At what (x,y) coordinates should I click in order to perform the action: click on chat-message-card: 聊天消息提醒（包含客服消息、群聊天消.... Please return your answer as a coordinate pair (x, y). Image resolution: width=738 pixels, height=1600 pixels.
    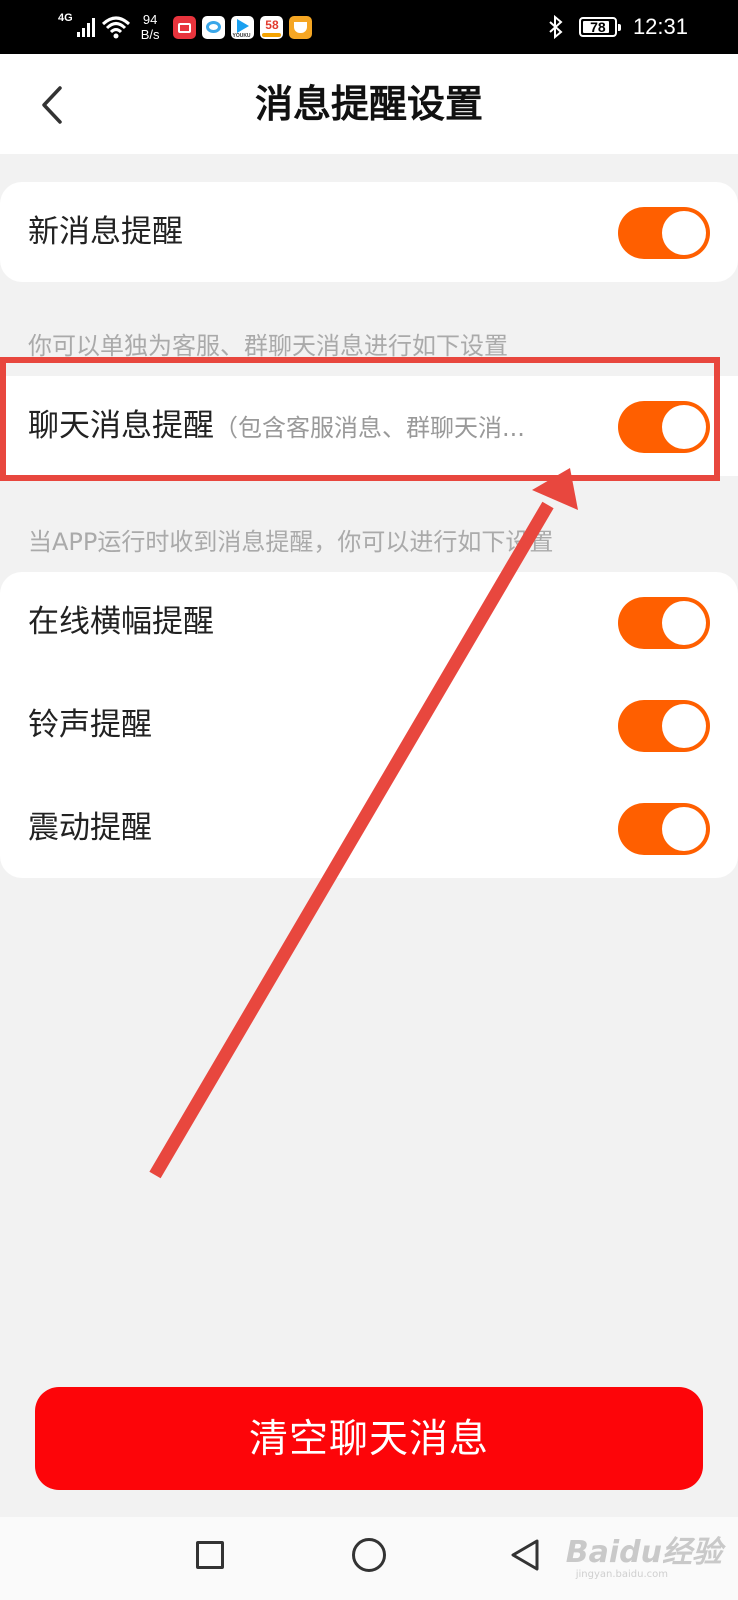
    Looking at the image, I should click on (369, 426).